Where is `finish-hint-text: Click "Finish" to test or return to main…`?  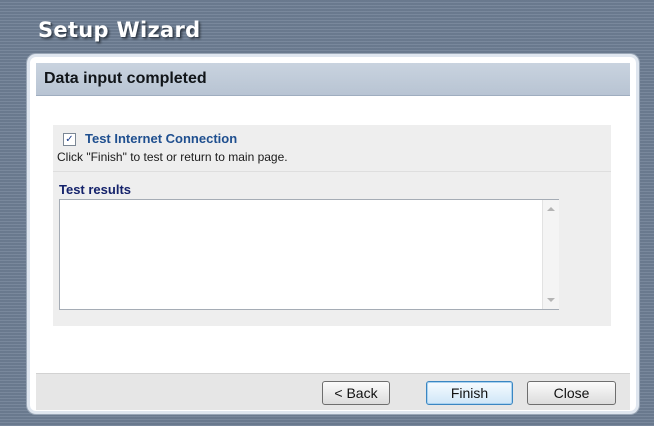 finish-hint-text: Click "Finish" to test or return to main… is located at coordinates (172, 157).